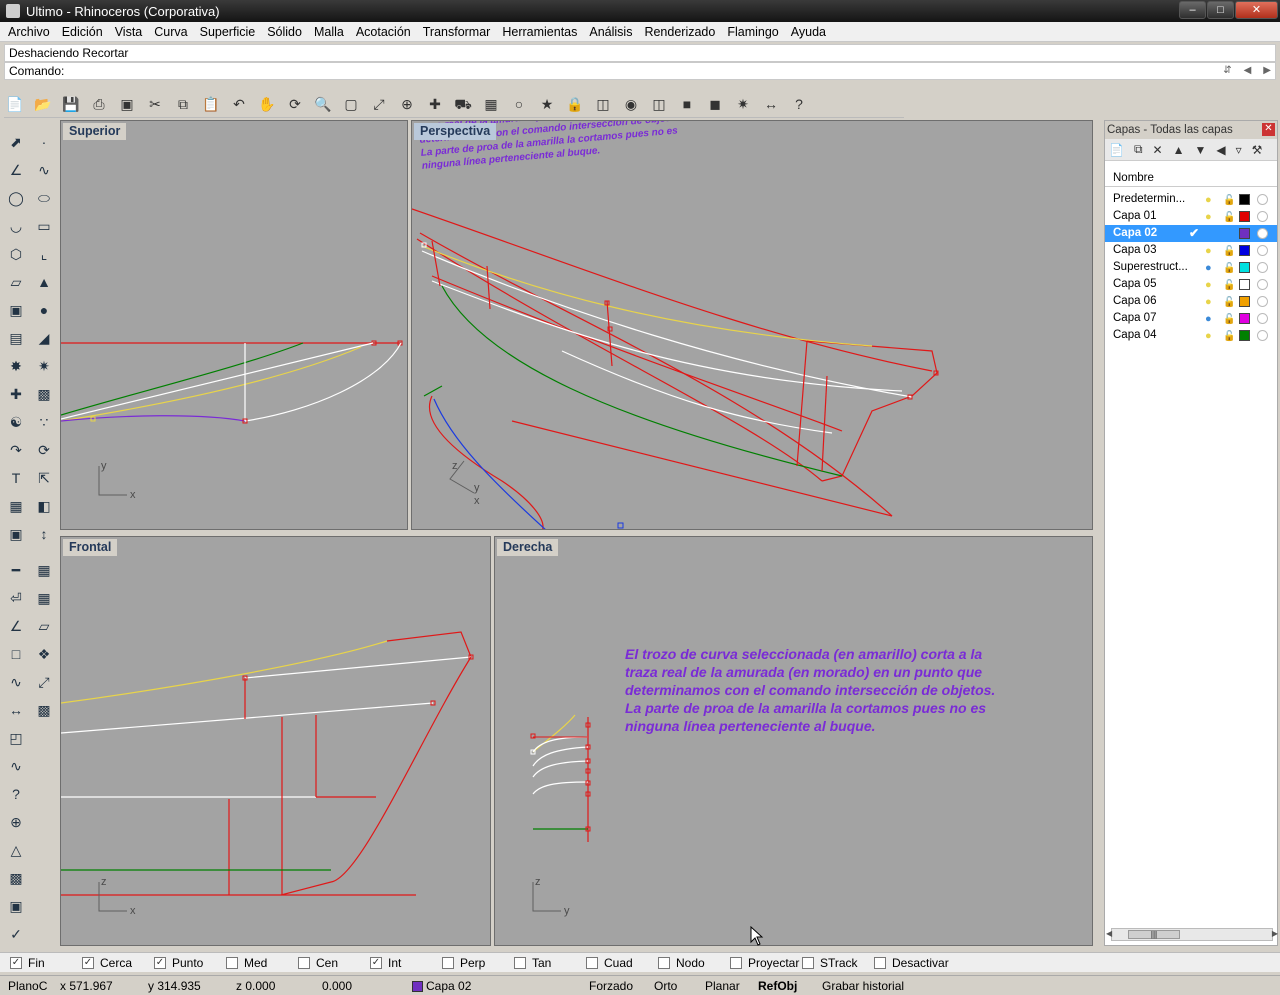 This screenshot has height=995, width=1280. I want to click on menu-archivo: Archivo, so click(29, 32).